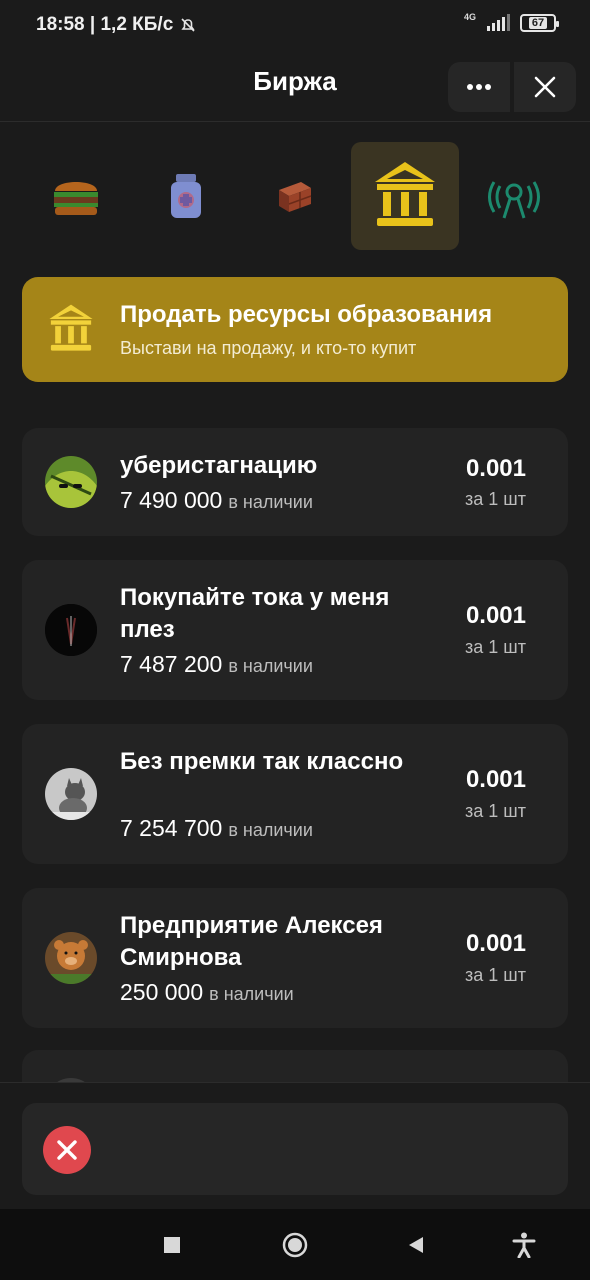 This screenshot has height=1280, width=590. I want to click on listing-quantity: 7 490 000 в наличии, so click(216, 500).